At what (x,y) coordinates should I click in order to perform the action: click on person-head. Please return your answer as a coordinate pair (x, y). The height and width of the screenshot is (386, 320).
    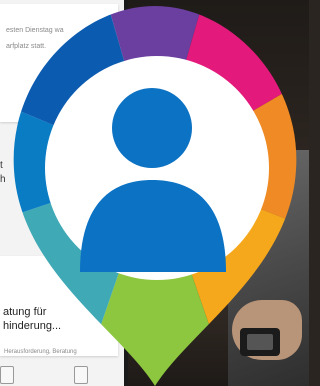
    Looking at the image, I should click on (152, 128).